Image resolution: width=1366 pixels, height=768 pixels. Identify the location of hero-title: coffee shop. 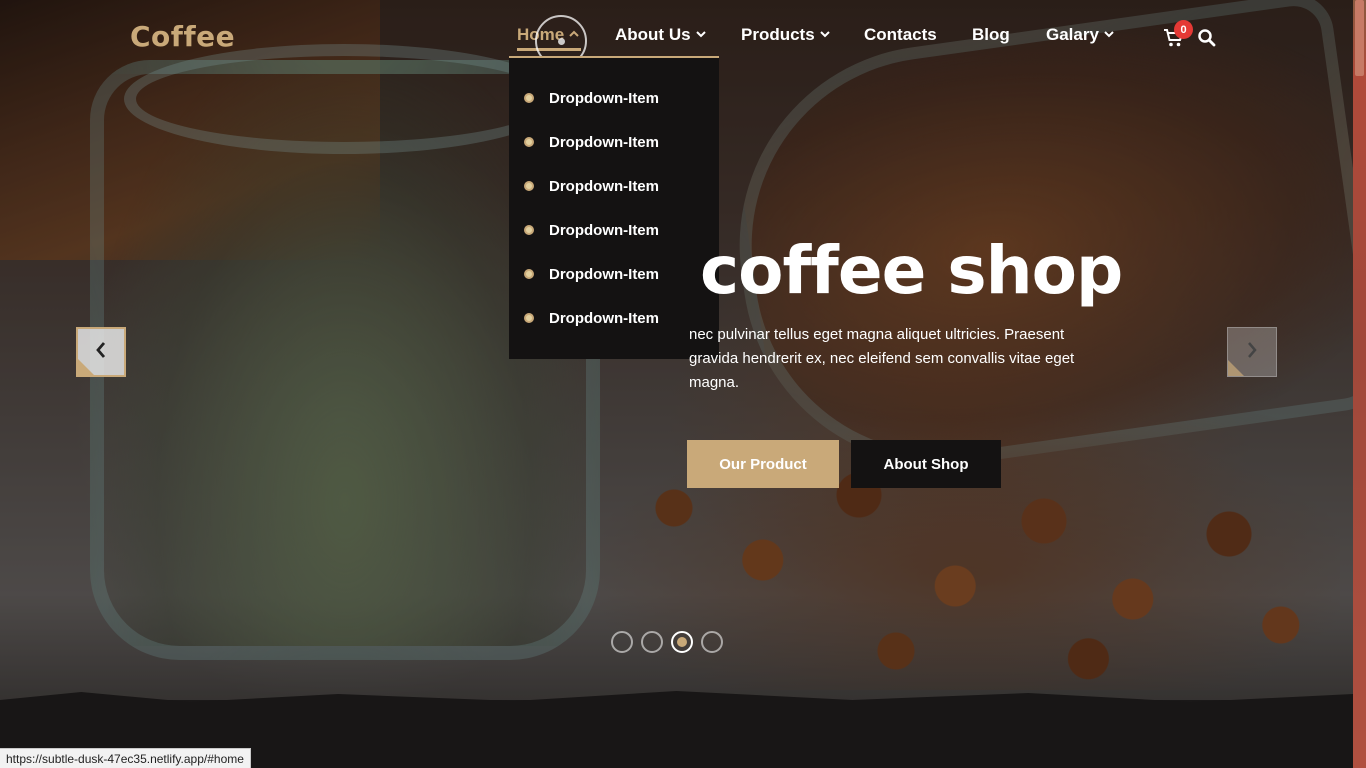
(911, 270).